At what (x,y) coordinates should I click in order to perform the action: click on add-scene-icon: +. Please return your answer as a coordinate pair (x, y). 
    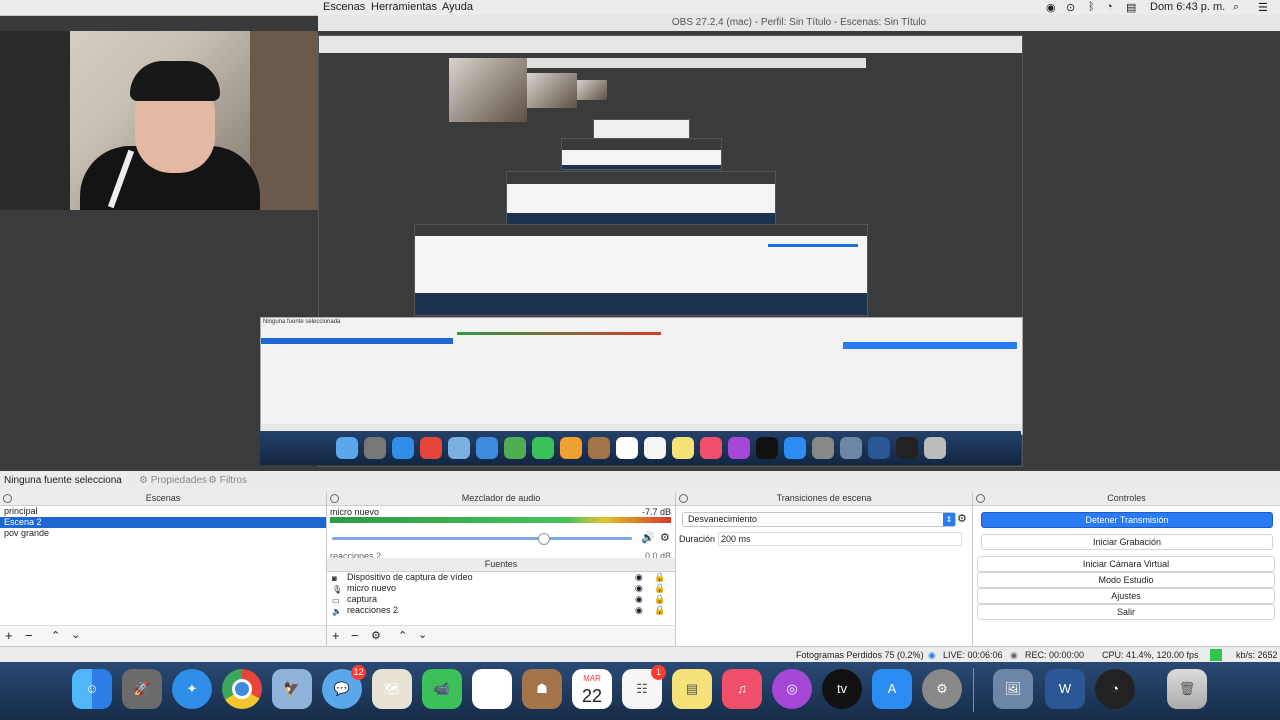
    Looking at the image, I should click on (9, 635).